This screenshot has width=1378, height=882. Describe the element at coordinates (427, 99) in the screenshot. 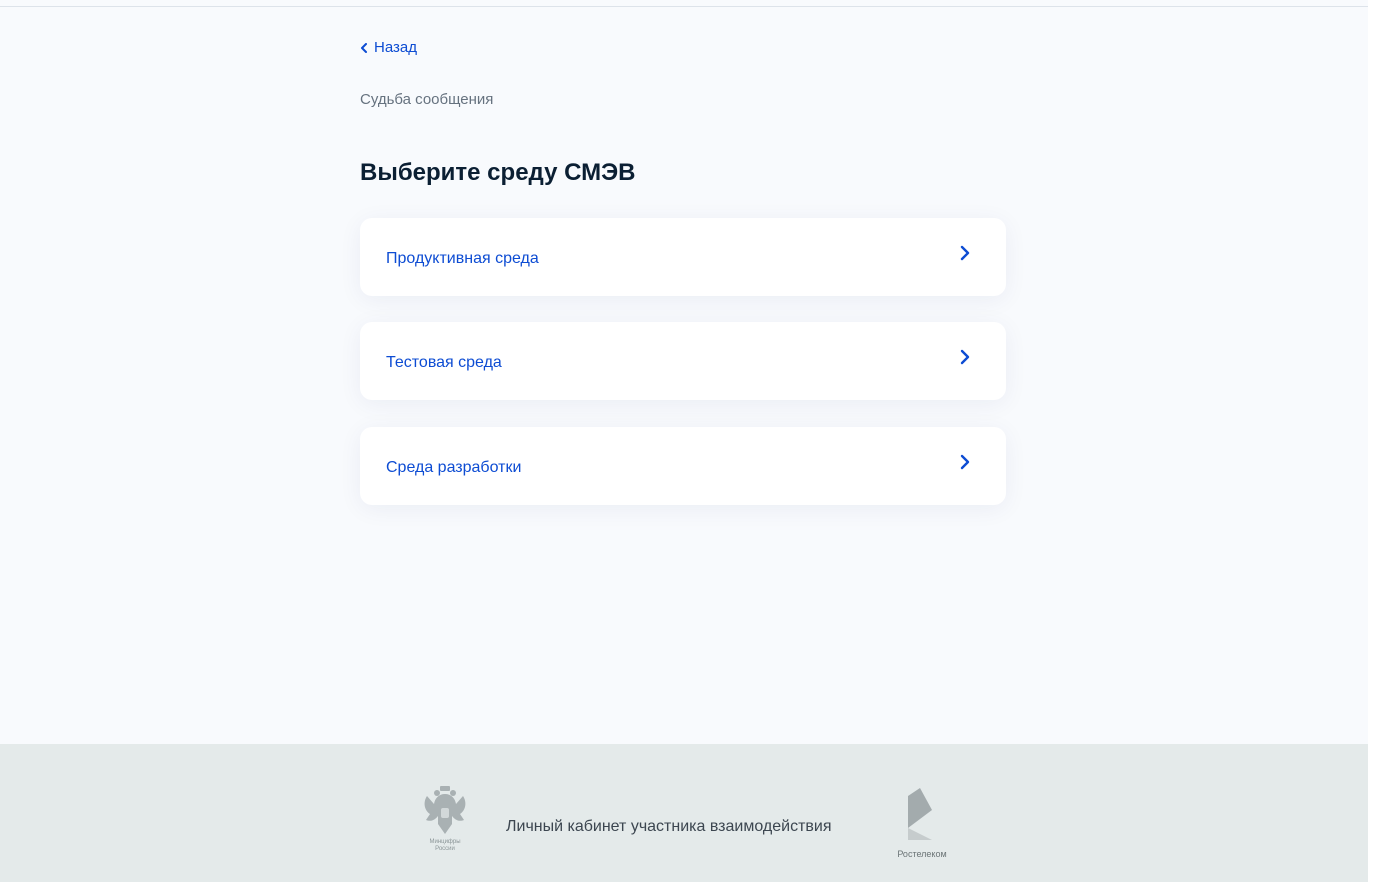

I see `breadcrumb: Судьба сообщения` at that location.